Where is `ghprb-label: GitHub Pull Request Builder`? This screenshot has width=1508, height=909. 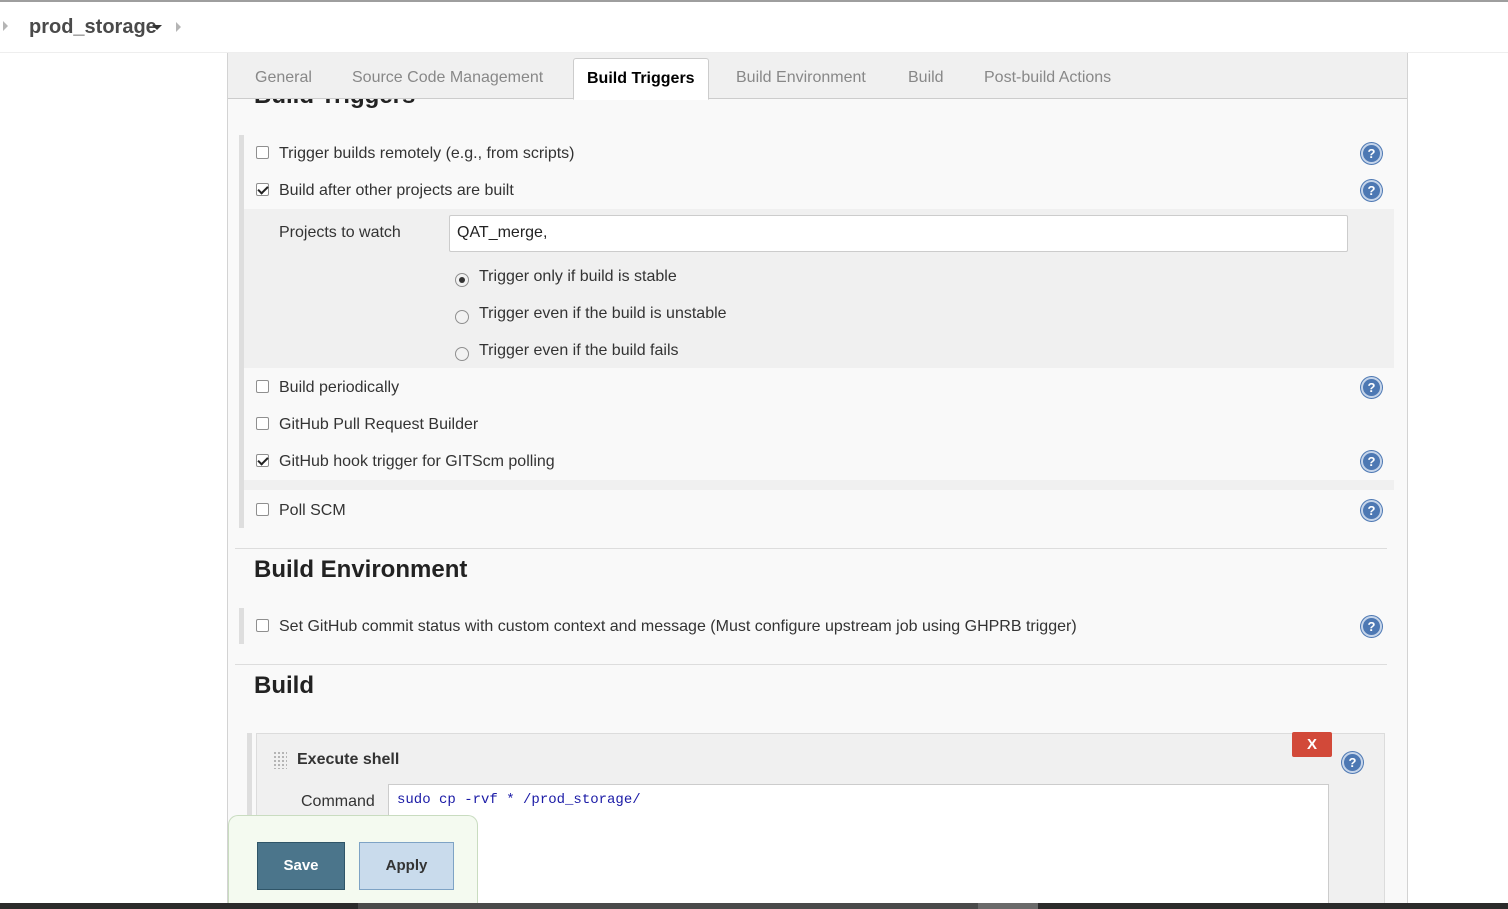 ghprb-label: GitHub Pull Request Builder is located at coordinates (379, 424).